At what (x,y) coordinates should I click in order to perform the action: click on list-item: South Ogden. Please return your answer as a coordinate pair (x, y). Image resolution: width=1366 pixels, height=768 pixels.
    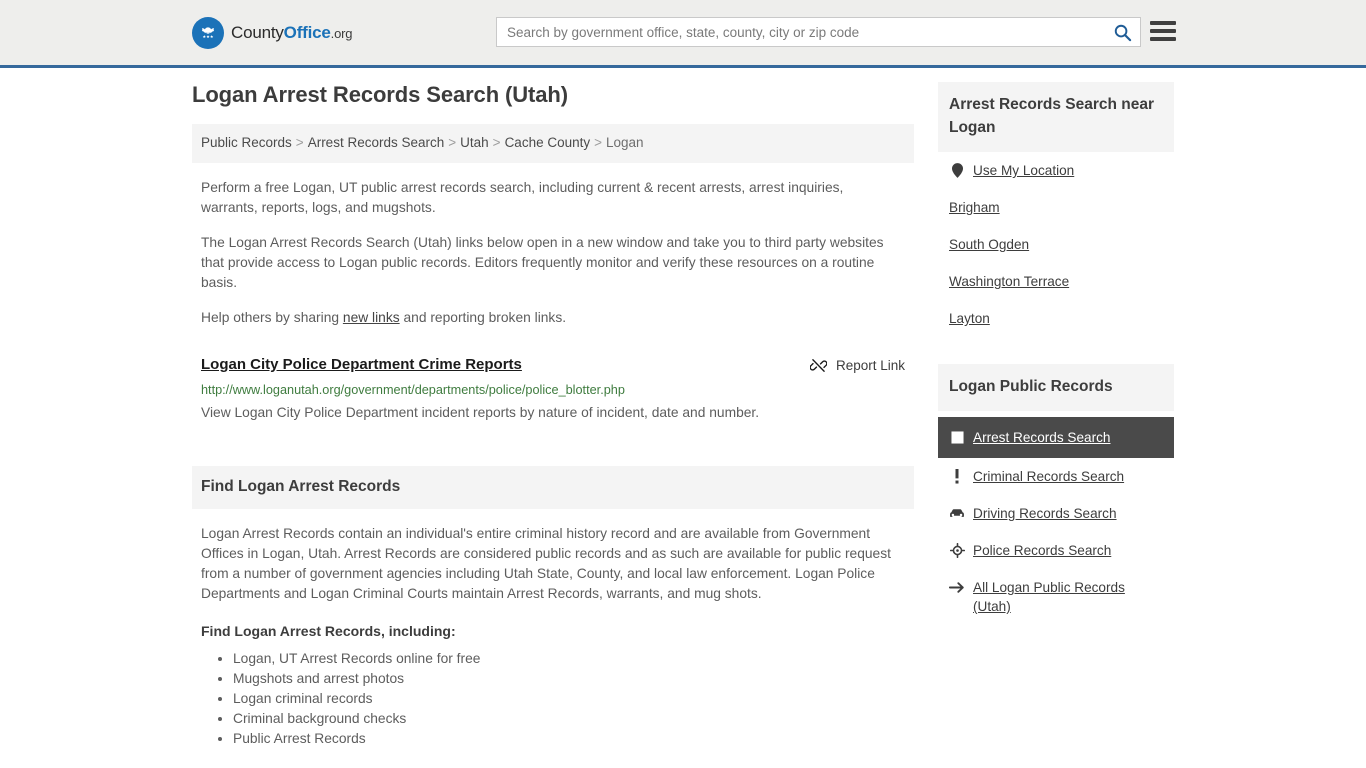
    Looking at the image, I should click on (1056, 244).